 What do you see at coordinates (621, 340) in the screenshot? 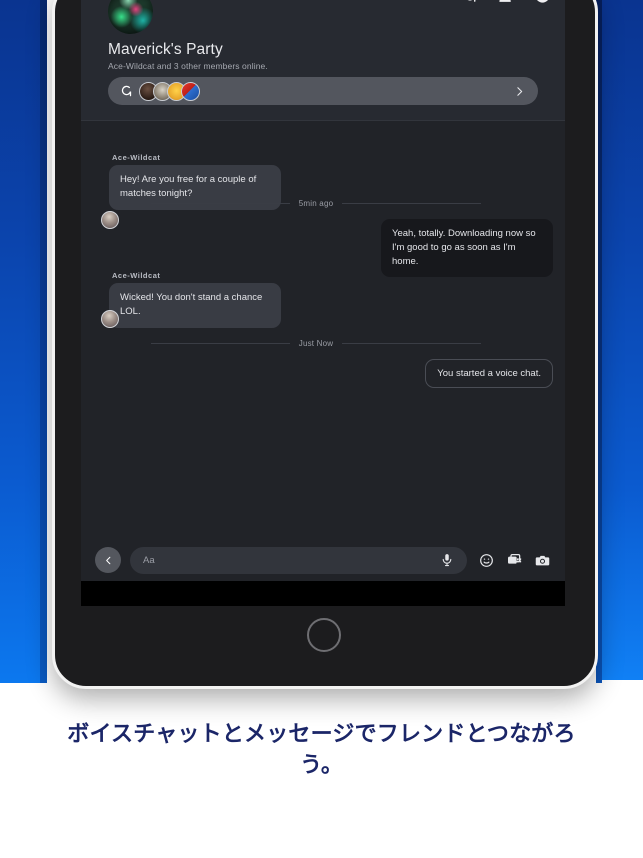
I see `blue-gradient-panel-right` at bounding box center [621, 340].